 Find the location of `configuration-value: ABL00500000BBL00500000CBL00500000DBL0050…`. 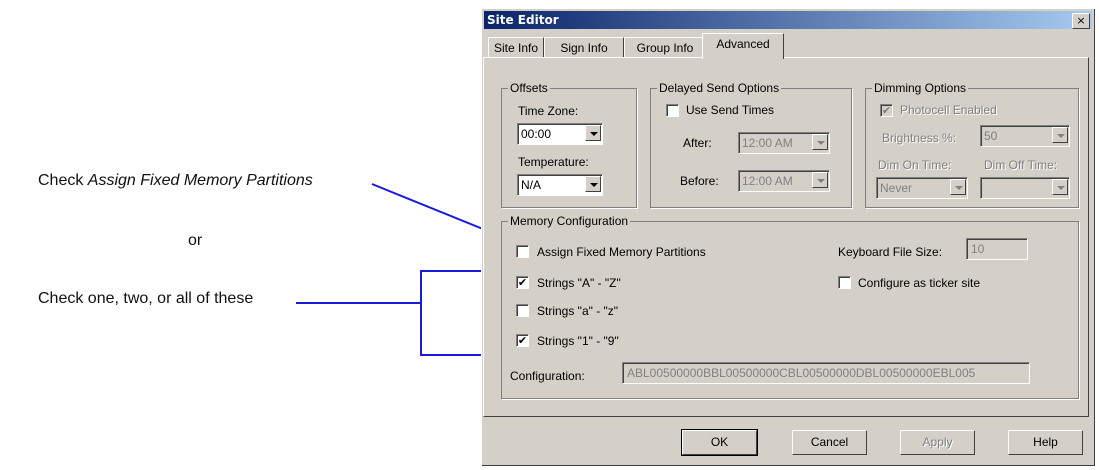

configuration-value: ABL00500000BBL00500000CBL00500000DBL0050… is located at coordinates (801, 373).